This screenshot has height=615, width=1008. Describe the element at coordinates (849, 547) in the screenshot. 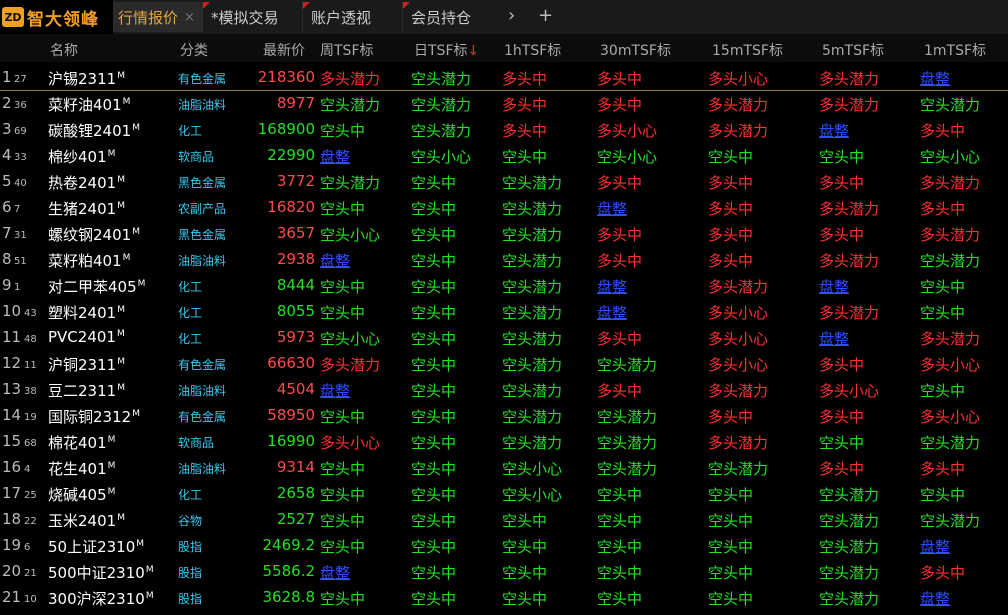

I see `tsf-signal-5m: 空头潜力` at that location.